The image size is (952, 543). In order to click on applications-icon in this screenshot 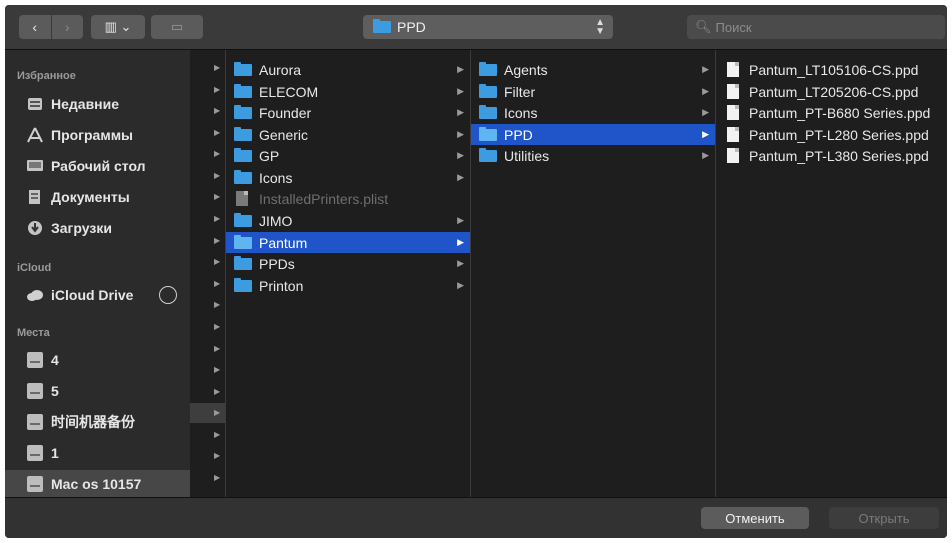, I will do `click(35, 135)`.